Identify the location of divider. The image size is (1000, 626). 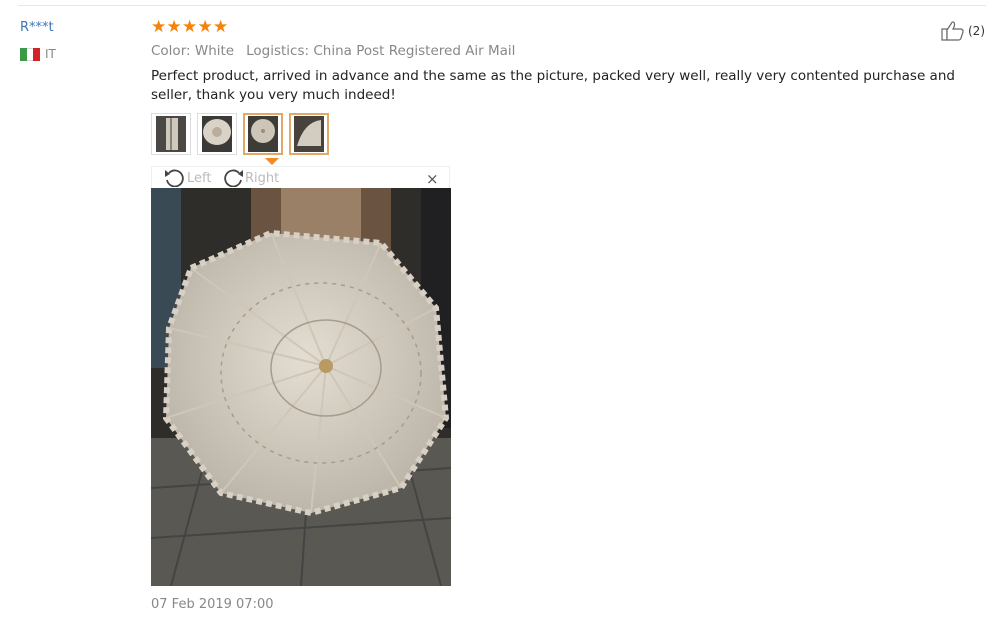
(502, 5).